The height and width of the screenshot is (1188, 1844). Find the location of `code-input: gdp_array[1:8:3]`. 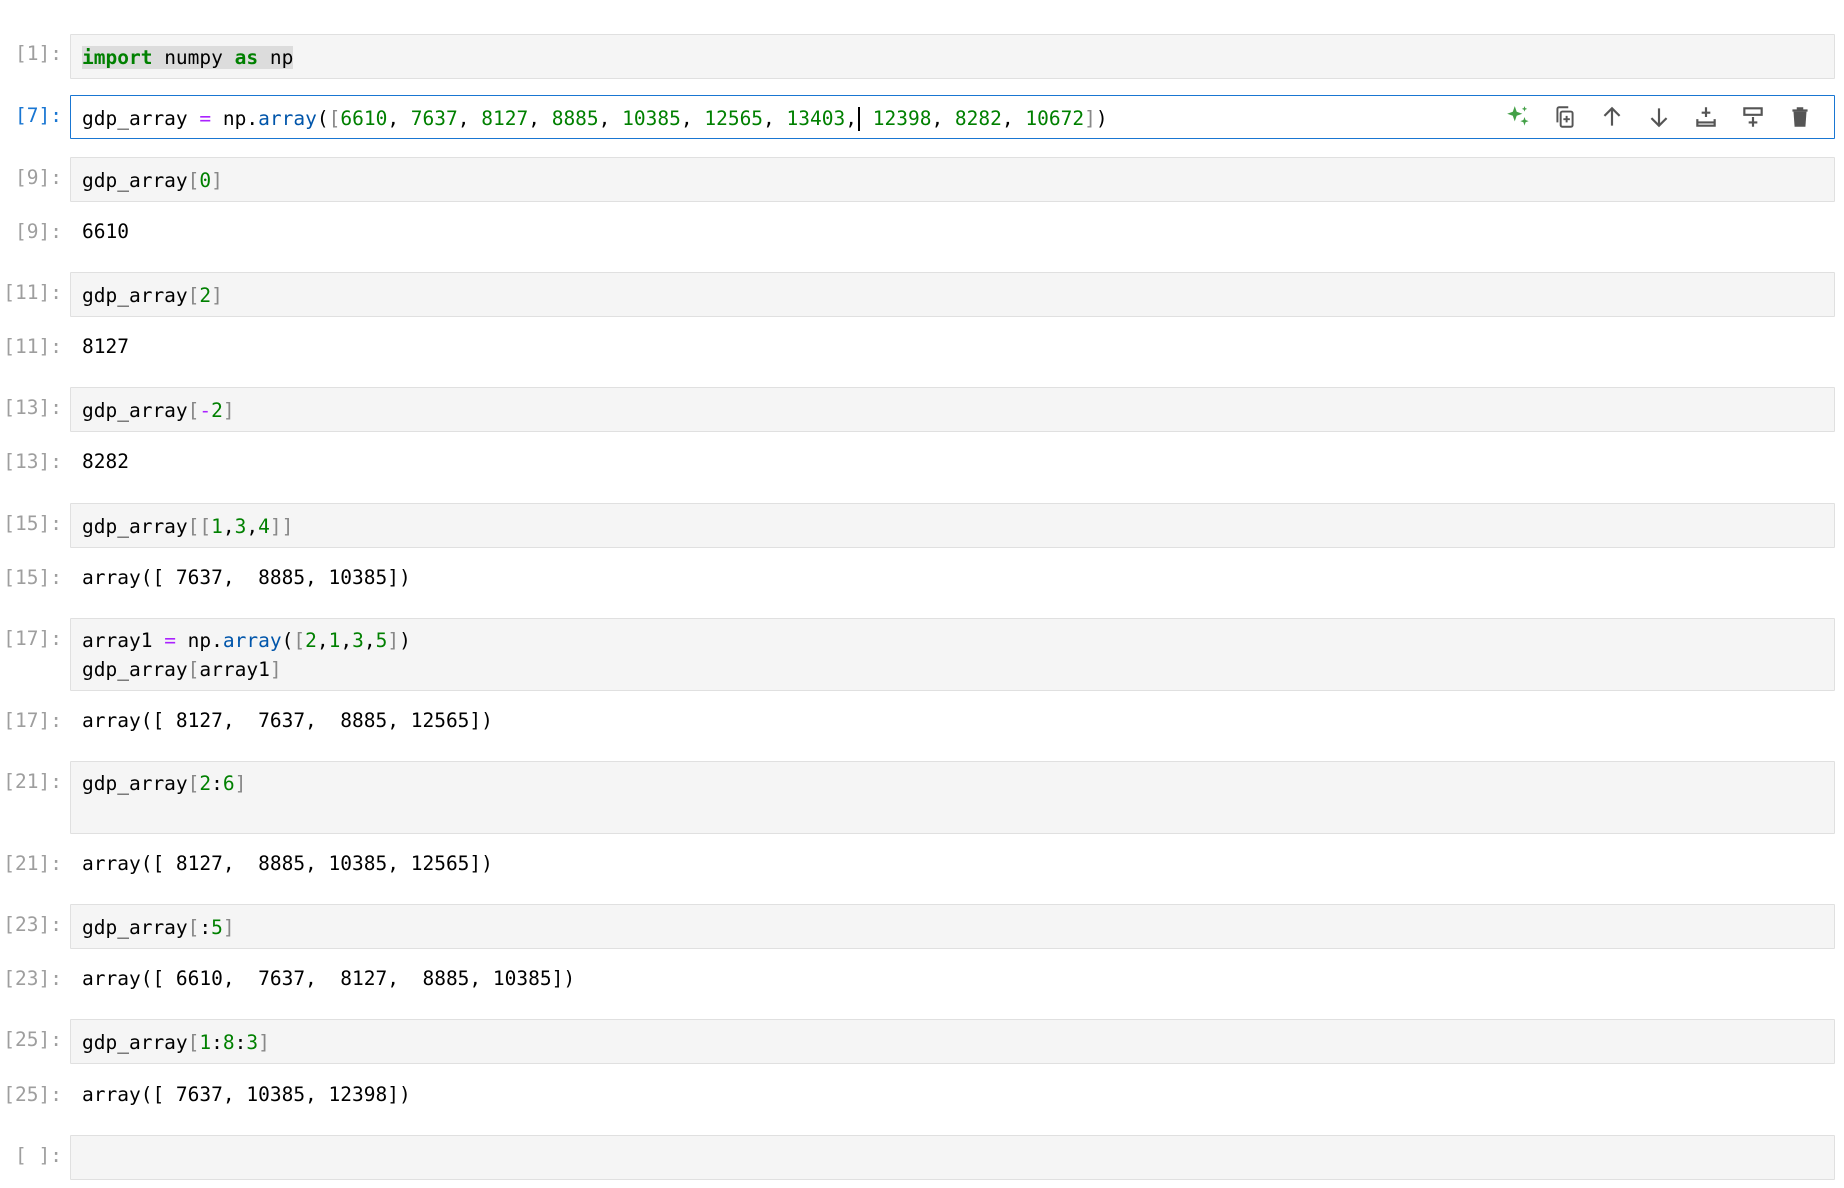

code-input: gdp_array[1:8:3] is located at coordinates (952, 1041).